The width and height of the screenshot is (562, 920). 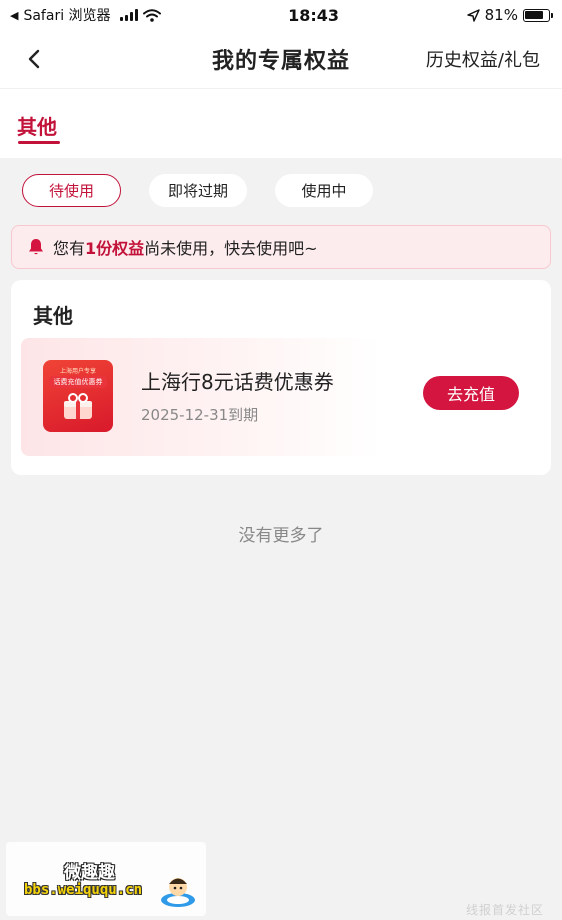 I want to click on watermark: 微趣趣 bbs.weiququ.cn, so click(x=106, y=879).